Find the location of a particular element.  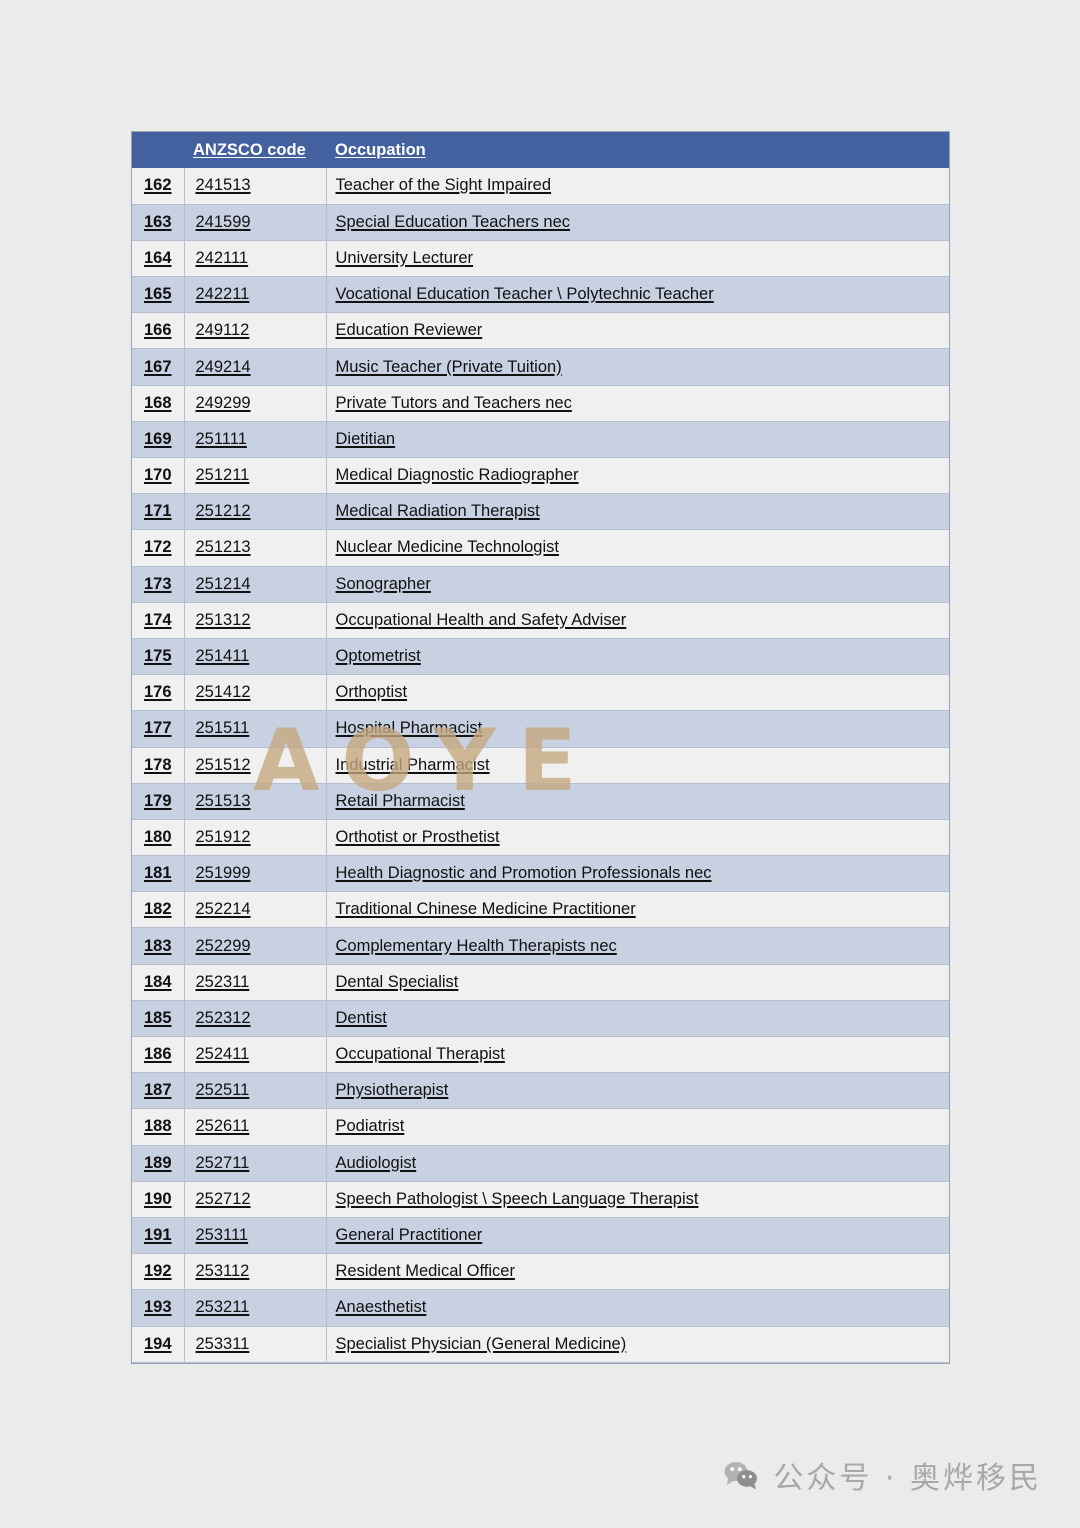

row-index-value: 171 is located at coordinates (157, 511).